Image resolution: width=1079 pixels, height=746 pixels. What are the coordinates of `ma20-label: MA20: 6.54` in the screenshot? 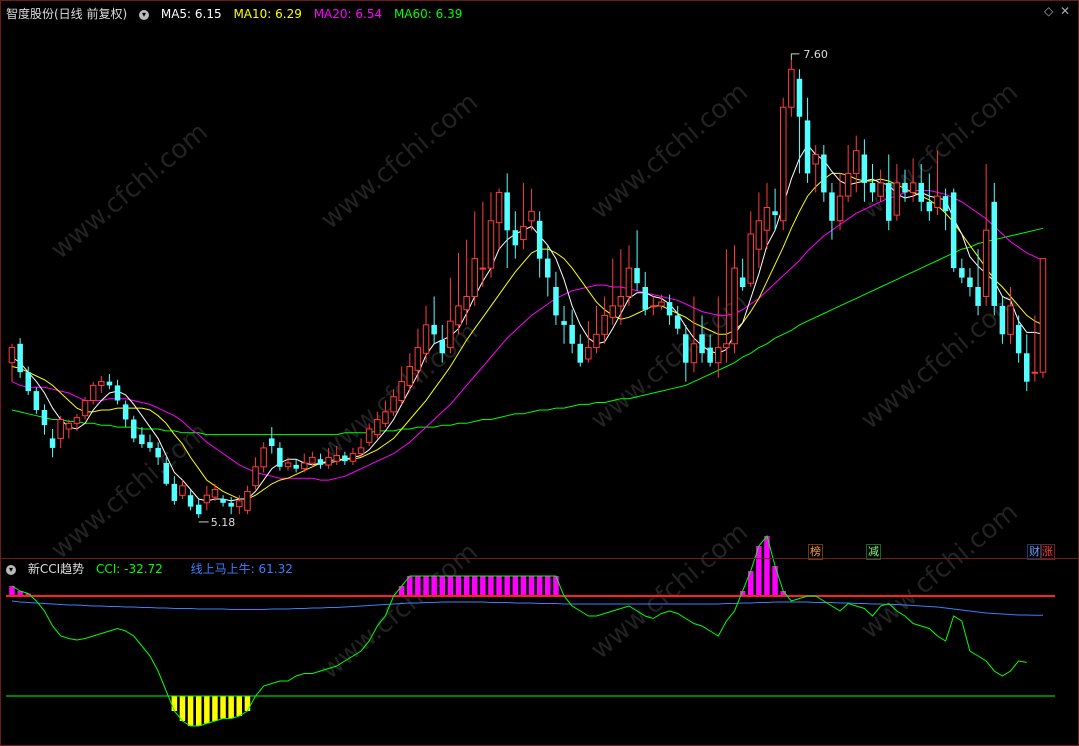 It's located at (348, 14).